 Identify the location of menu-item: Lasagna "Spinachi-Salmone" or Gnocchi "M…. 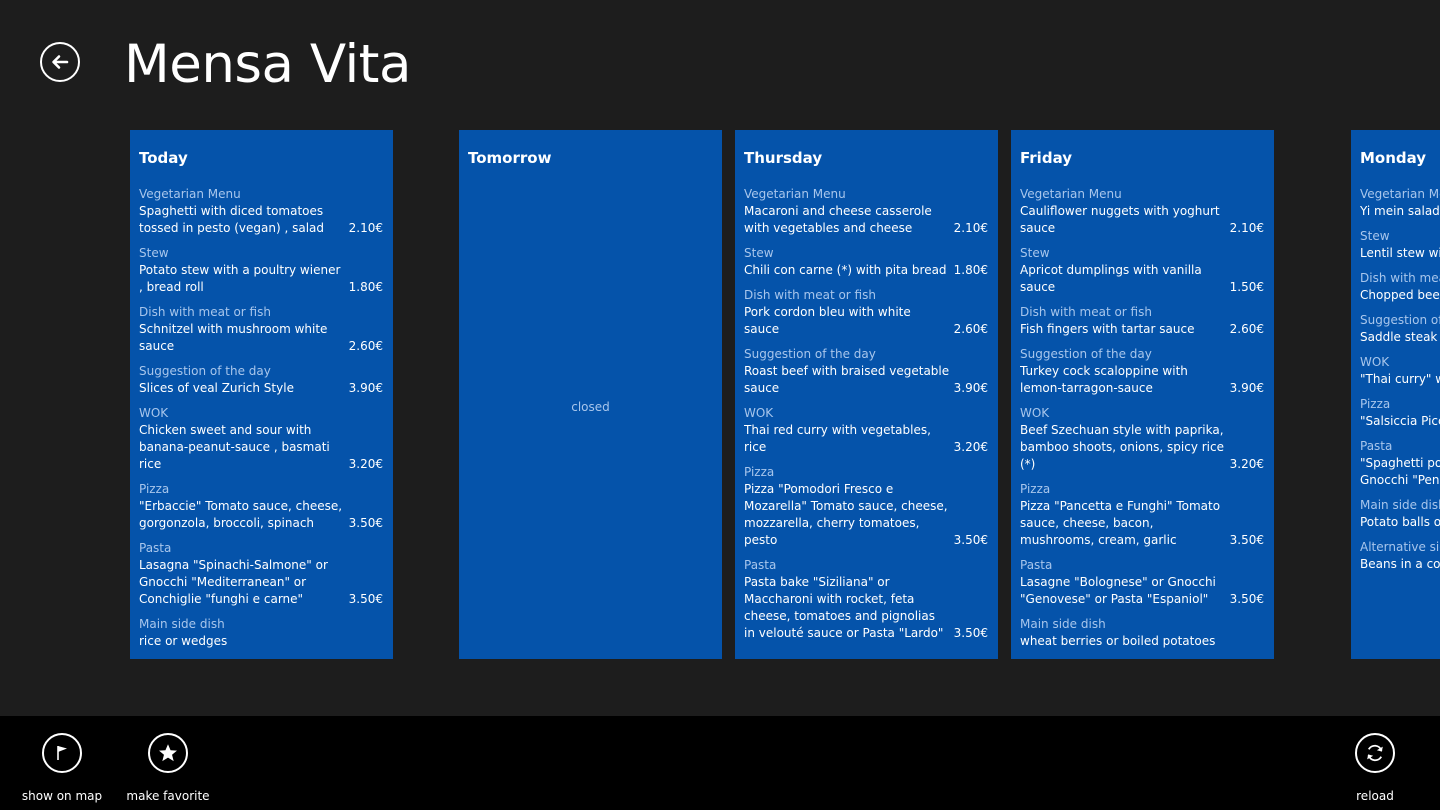
(261, 582).